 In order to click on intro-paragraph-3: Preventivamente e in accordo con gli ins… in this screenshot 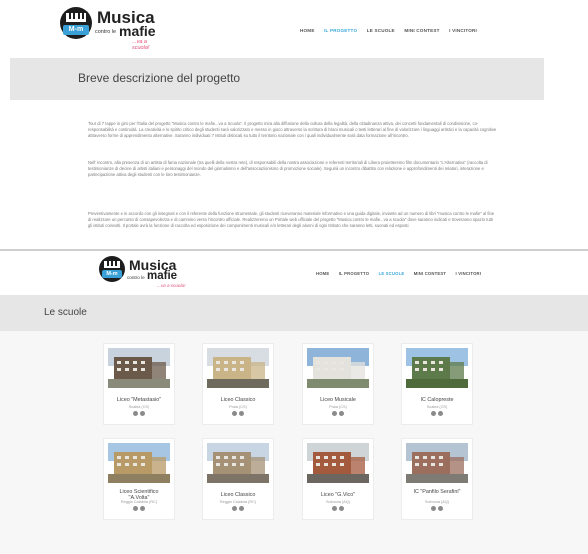, I will do `click(291, 220)`.